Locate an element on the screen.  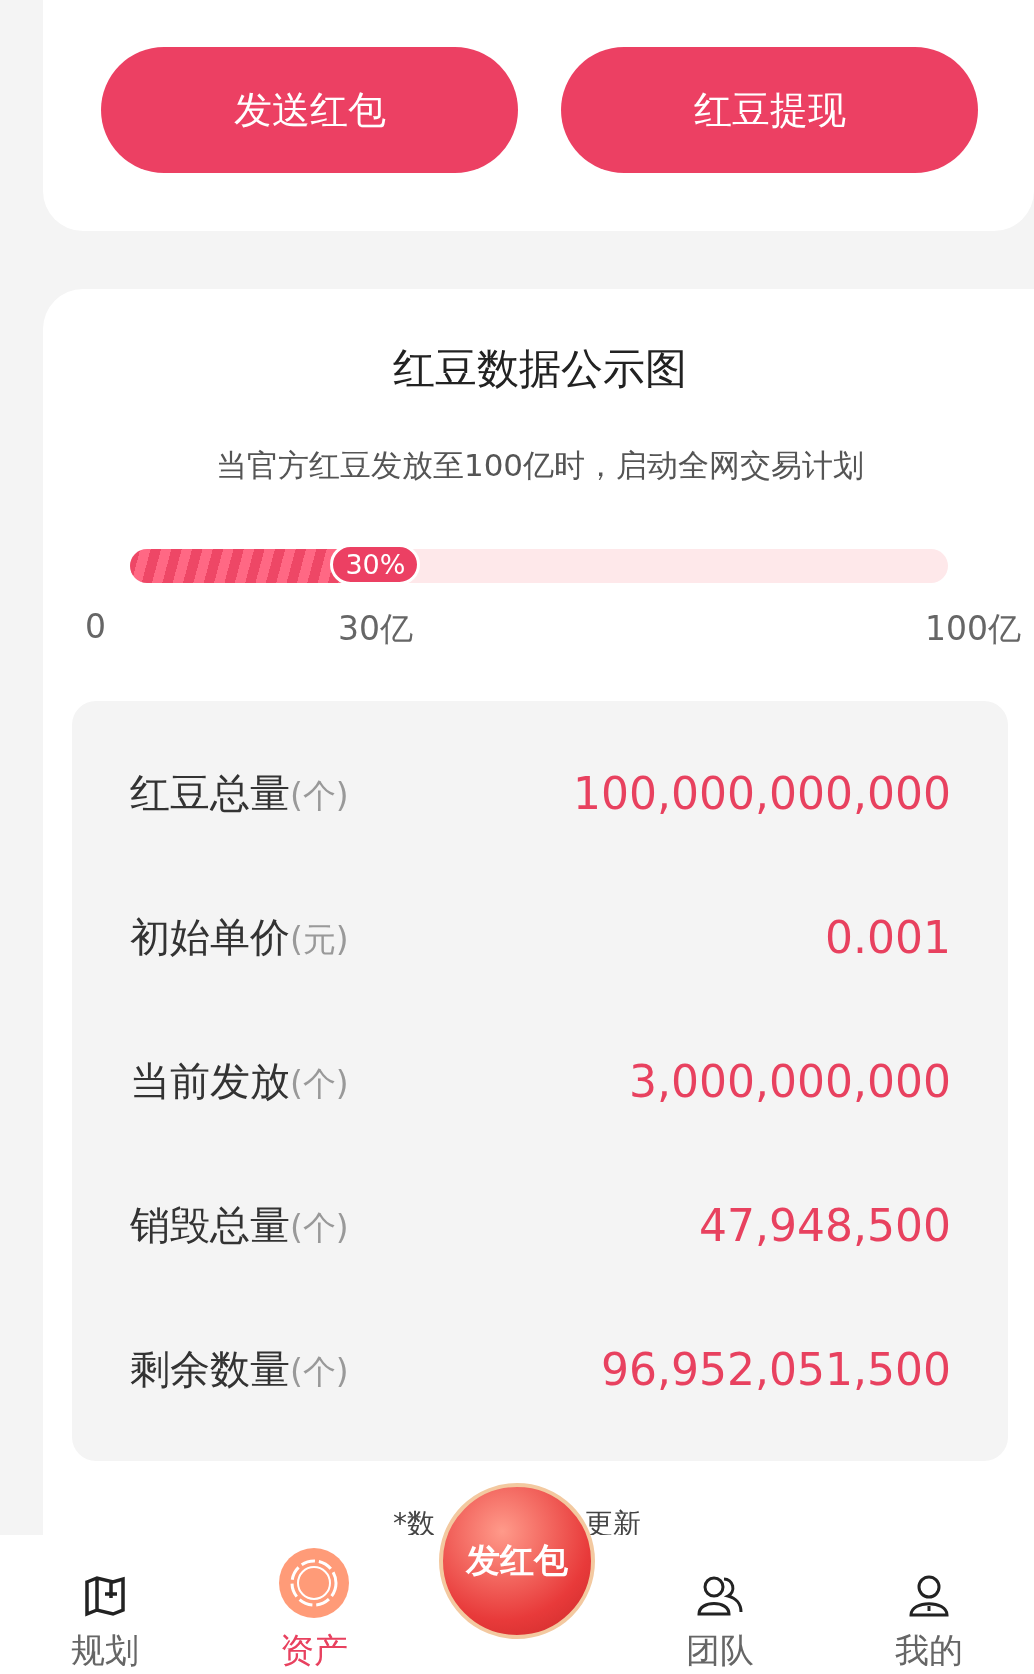
stat-label: 销毁总量(个) is located at coordinates (239, 1225).